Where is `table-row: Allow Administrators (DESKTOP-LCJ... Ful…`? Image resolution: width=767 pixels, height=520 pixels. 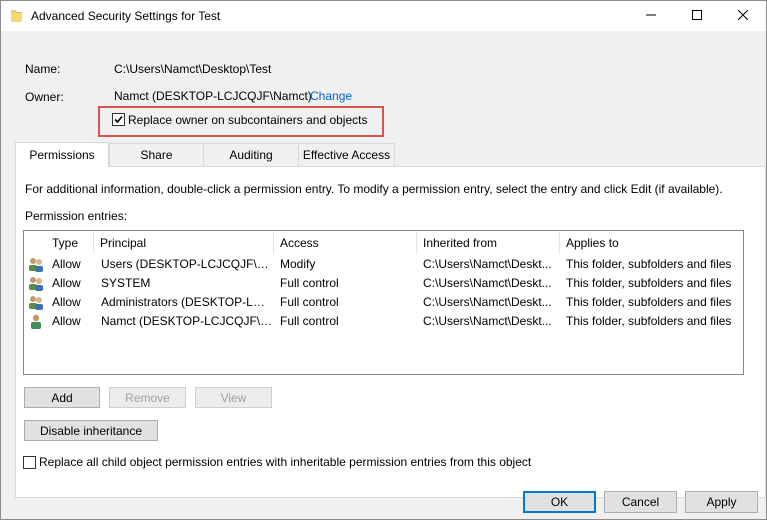 table-row: Allow Administrators (DESKTOP-LCJ... Ful… is located at coordinates (383, 302).